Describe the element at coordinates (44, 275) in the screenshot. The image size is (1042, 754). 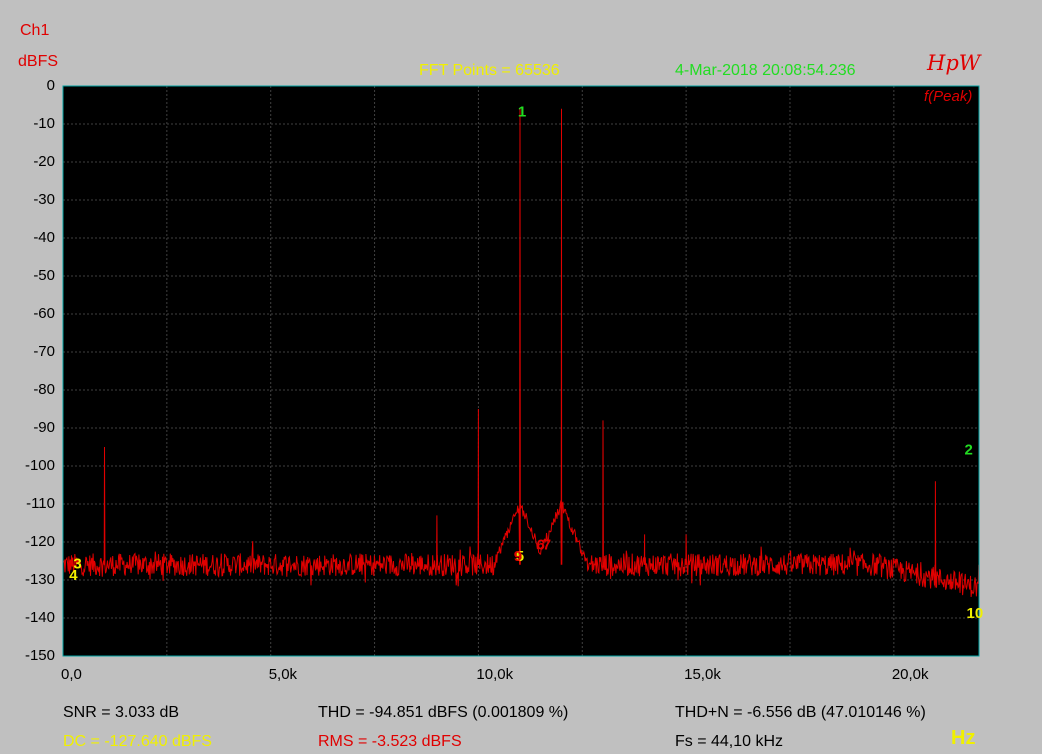
I see `y-tick-label: -50` at that location.